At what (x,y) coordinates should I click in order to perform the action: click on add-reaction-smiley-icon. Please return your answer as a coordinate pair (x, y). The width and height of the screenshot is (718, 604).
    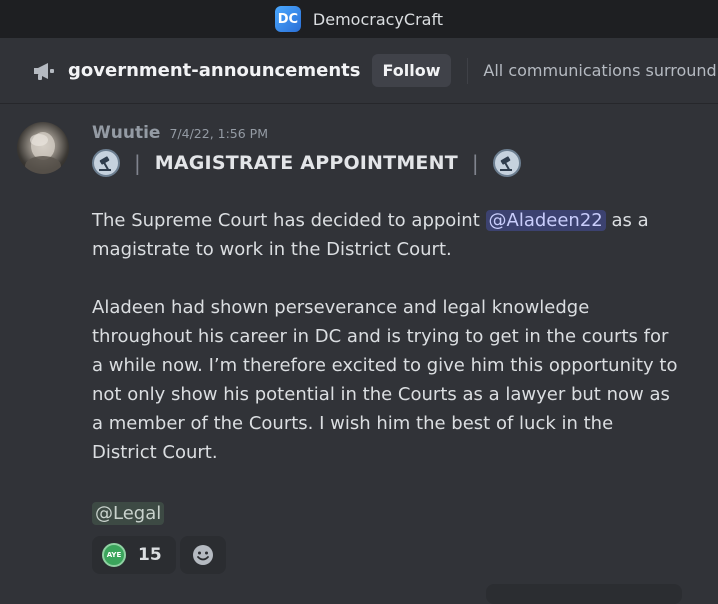
    Looking at the image, I should click on (202, 555).